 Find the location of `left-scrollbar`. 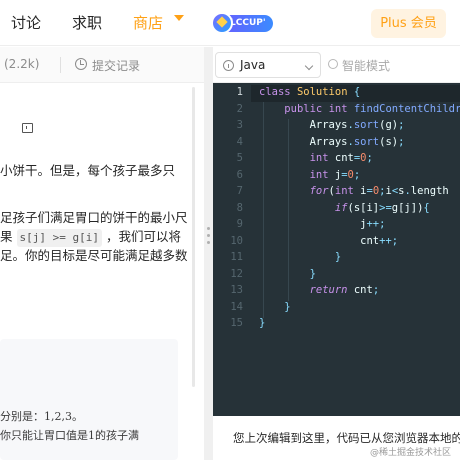

left-scrollbar is located at coordinates (193, 237).